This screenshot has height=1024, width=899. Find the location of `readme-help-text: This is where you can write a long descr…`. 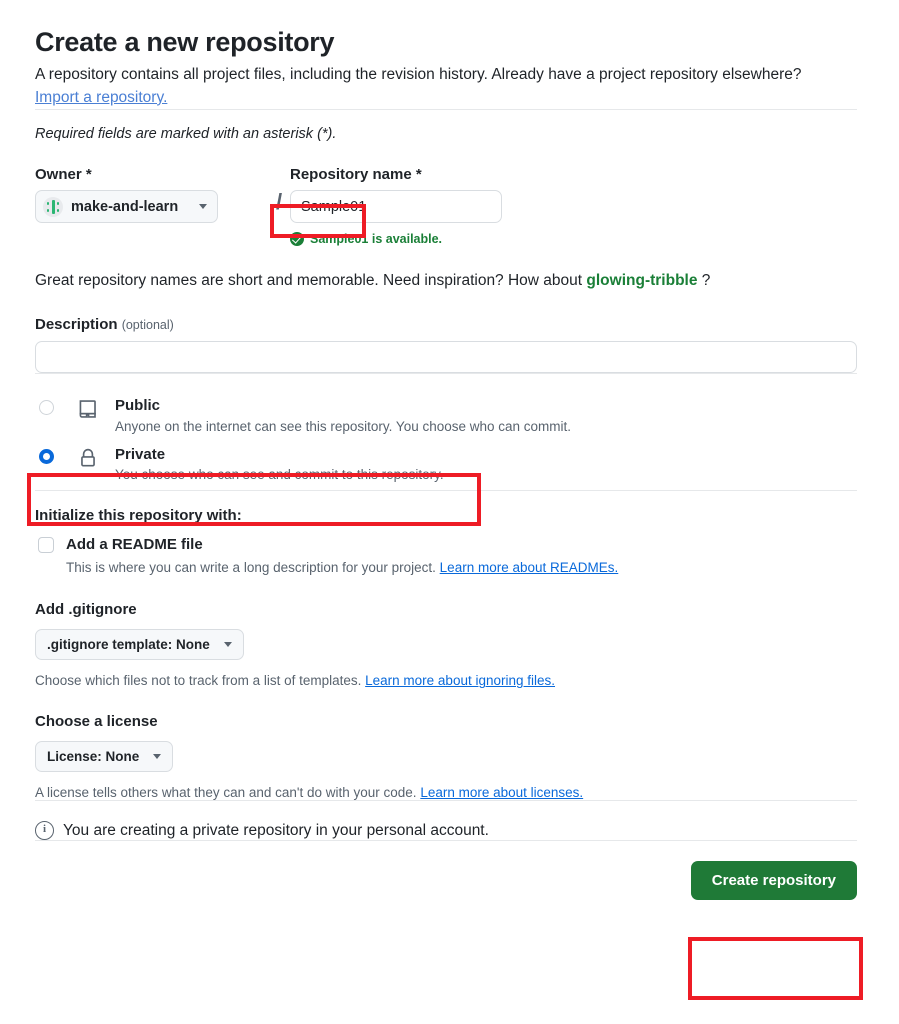

readme-help-text: This is where you can write a long descr… is located at coordinates (253, 567).